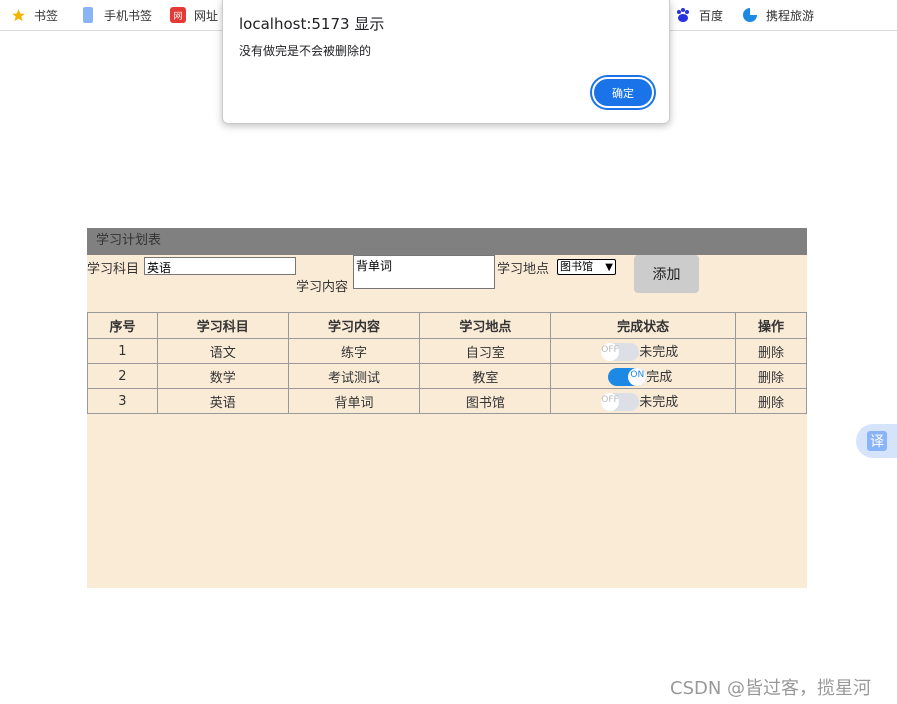  What do you see at coordinates (122, 376) in the screenshot?
I see `cell-id: 2` at bounding box center [122, 376].